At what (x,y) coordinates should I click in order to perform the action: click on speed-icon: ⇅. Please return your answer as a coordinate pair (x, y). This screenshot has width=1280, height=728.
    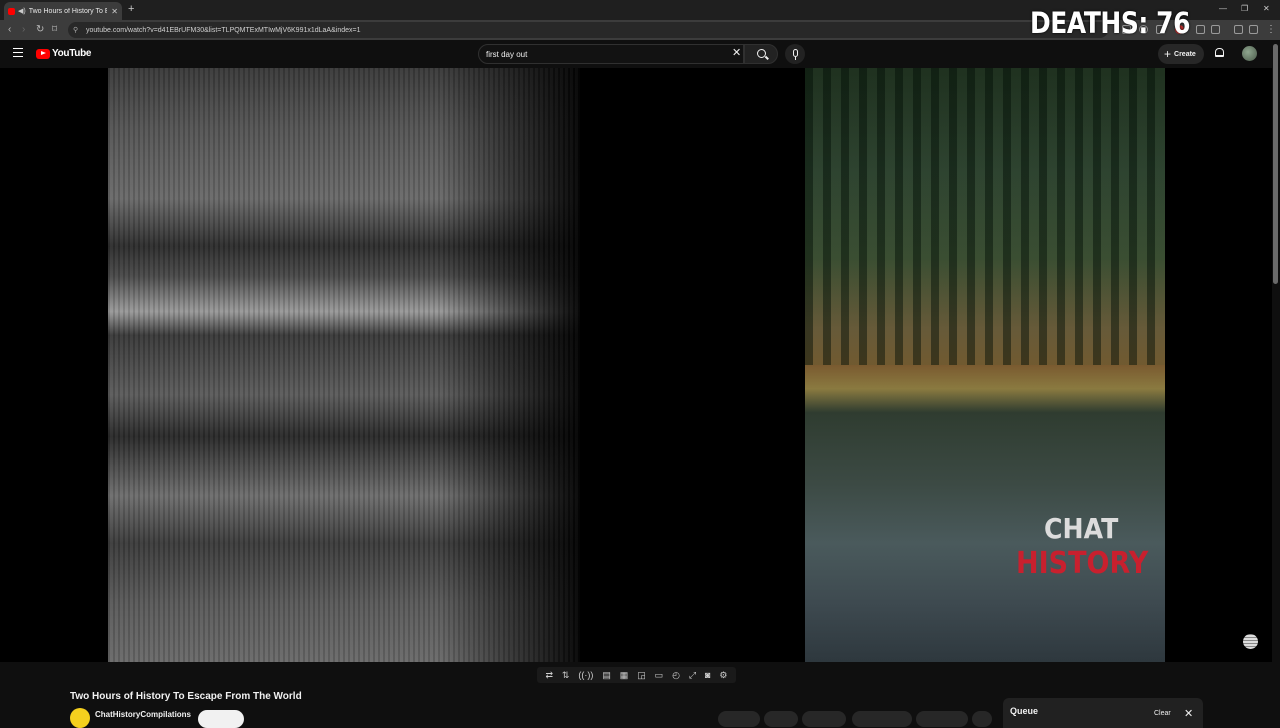
    Looking at the image, I should click on (566, 675).